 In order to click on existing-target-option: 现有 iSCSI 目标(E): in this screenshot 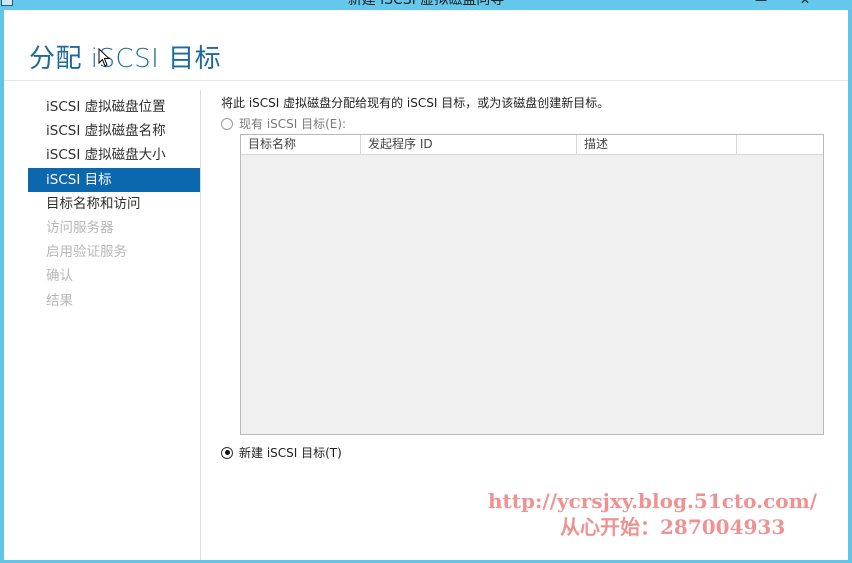, I will do `click(283, 123)`.